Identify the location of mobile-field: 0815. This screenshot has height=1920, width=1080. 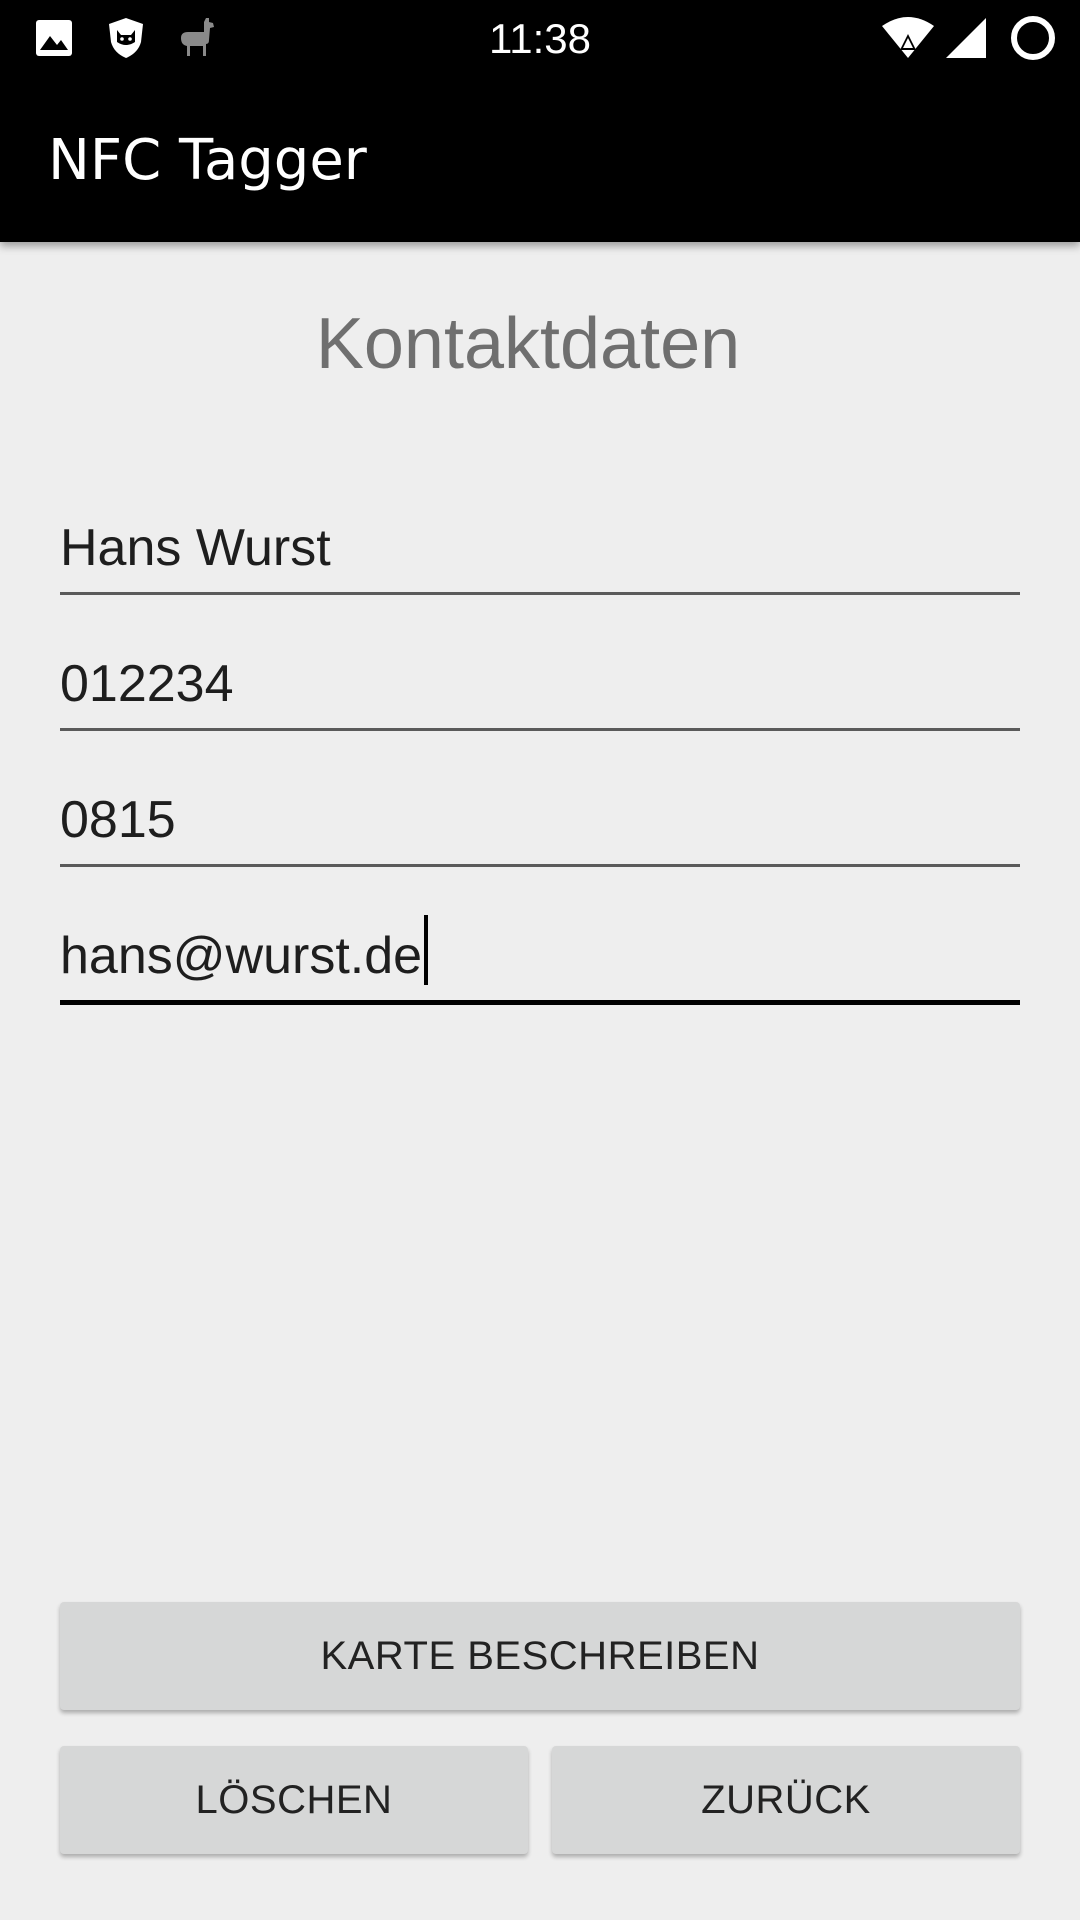
(540, 827).